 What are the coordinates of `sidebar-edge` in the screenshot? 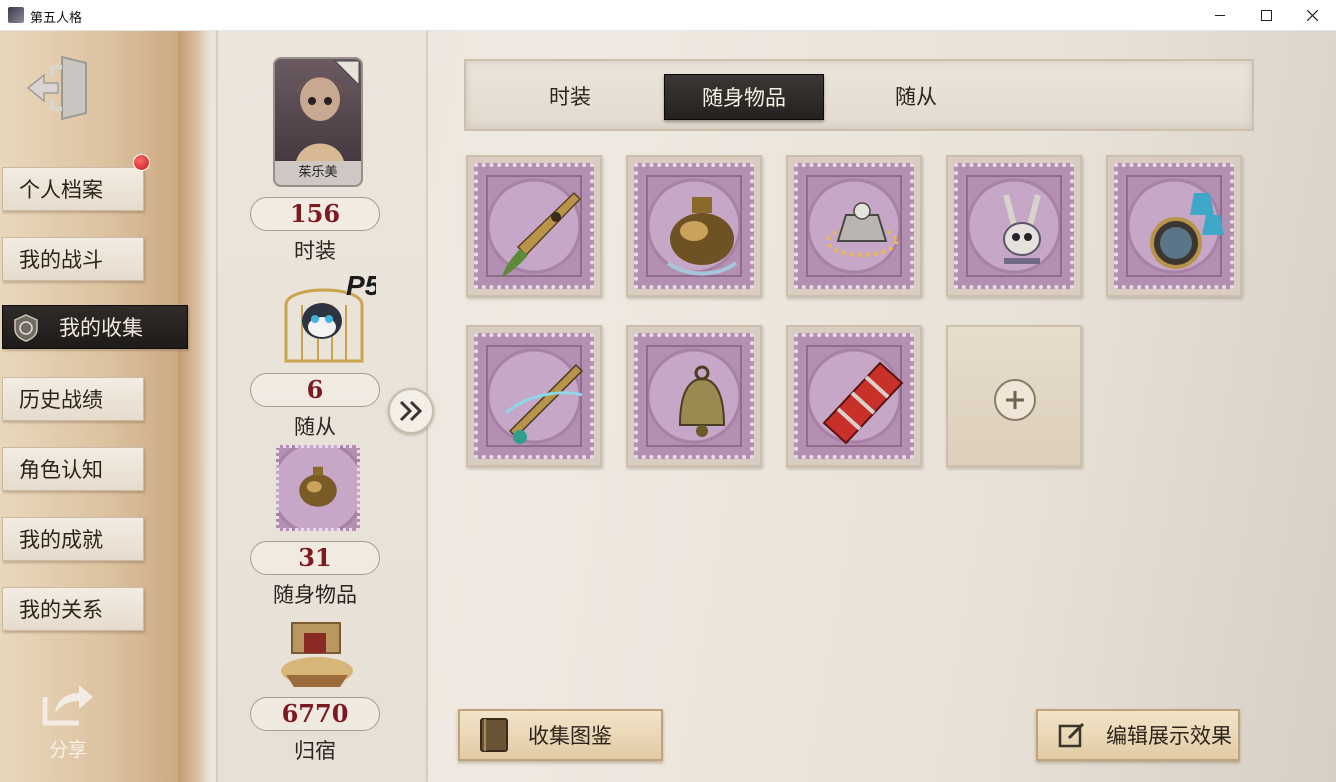 It's located at (194, 406).